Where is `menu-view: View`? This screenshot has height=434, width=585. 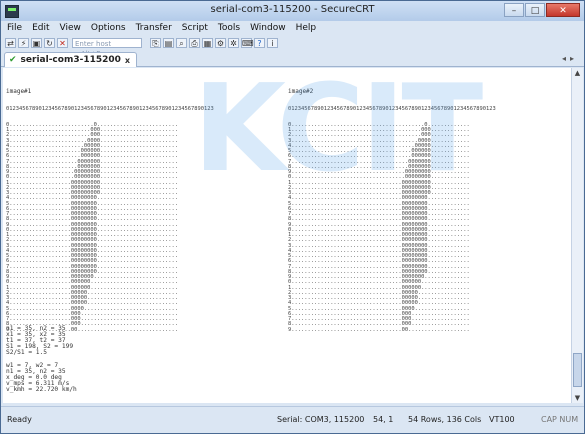 menu-view: View is located at coordinates (70, 28).